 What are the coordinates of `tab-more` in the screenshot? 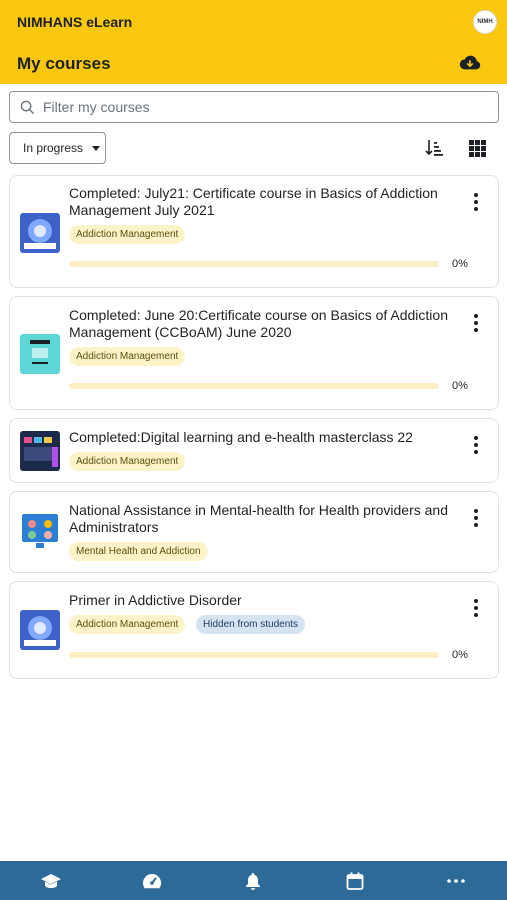 It's located at (456, 881).